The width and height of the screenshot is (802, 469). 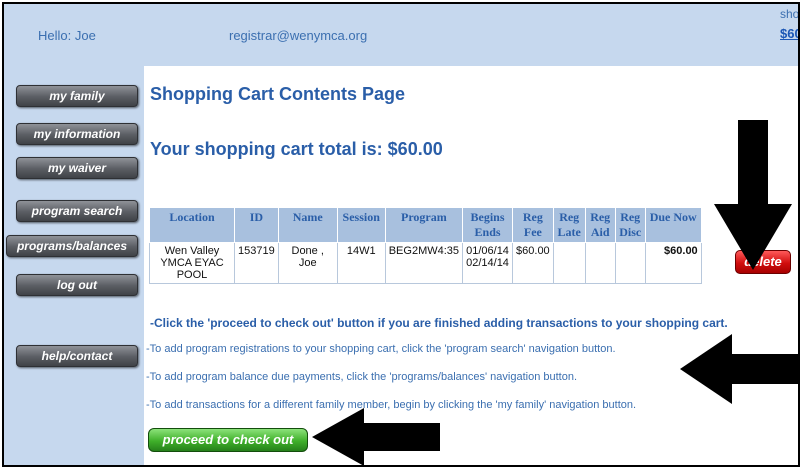 I want to click on registrar-email: registrar@wenymca.org, so click(x=298, y=35).